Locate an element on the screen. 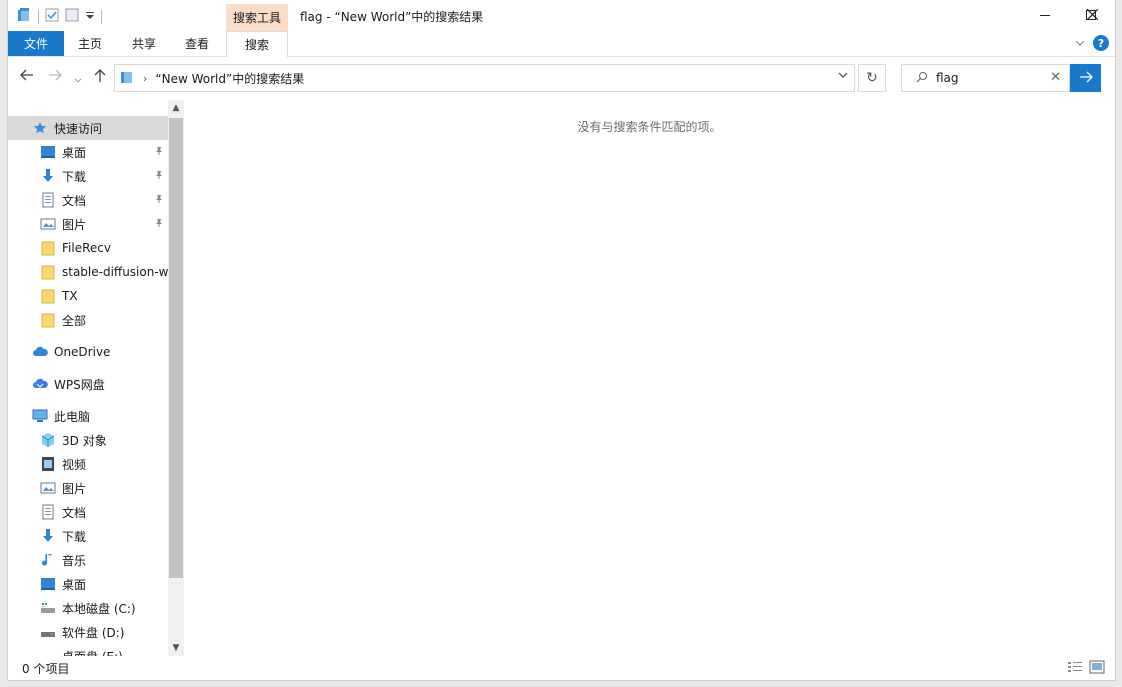 Image resolution: width=1122 pixels, height=687 pixels. 3d-objects-icon is located at coordinates (48, 440).